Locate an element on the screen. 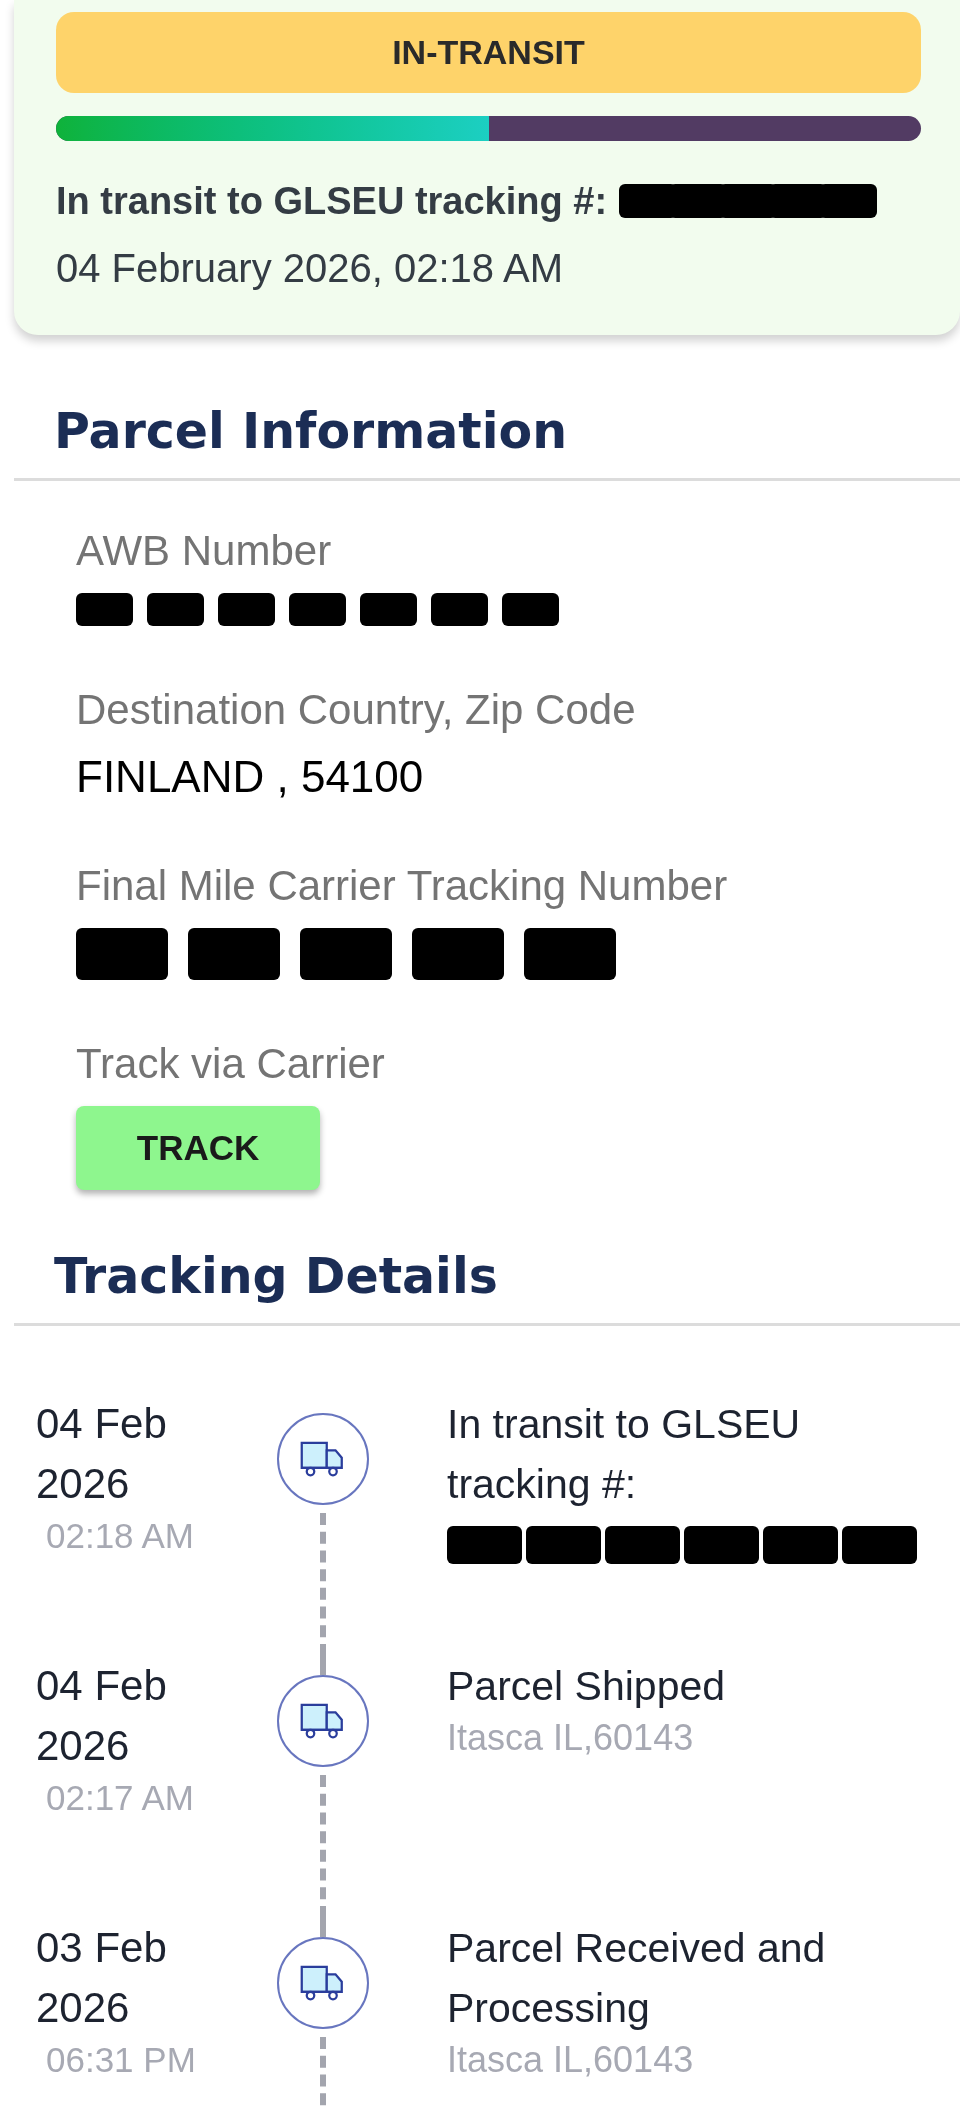  event-time: 02:18 AM is located at coordinates (120, 1535).